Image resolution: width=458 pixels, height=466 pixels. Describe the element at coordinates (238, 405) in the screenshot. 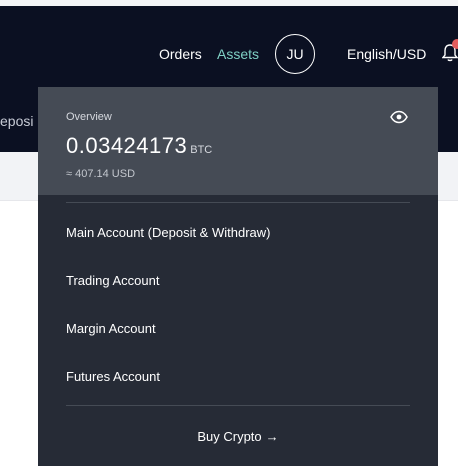

I see `menu-divider-bottom` at that location.